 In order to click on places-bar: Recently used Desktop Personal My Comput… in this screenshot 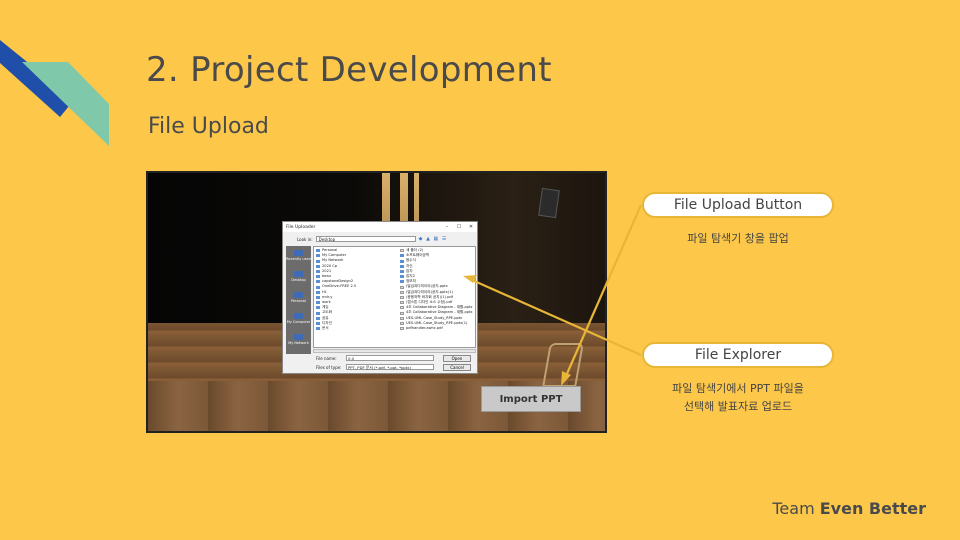, I will do `click(298, 300)`.